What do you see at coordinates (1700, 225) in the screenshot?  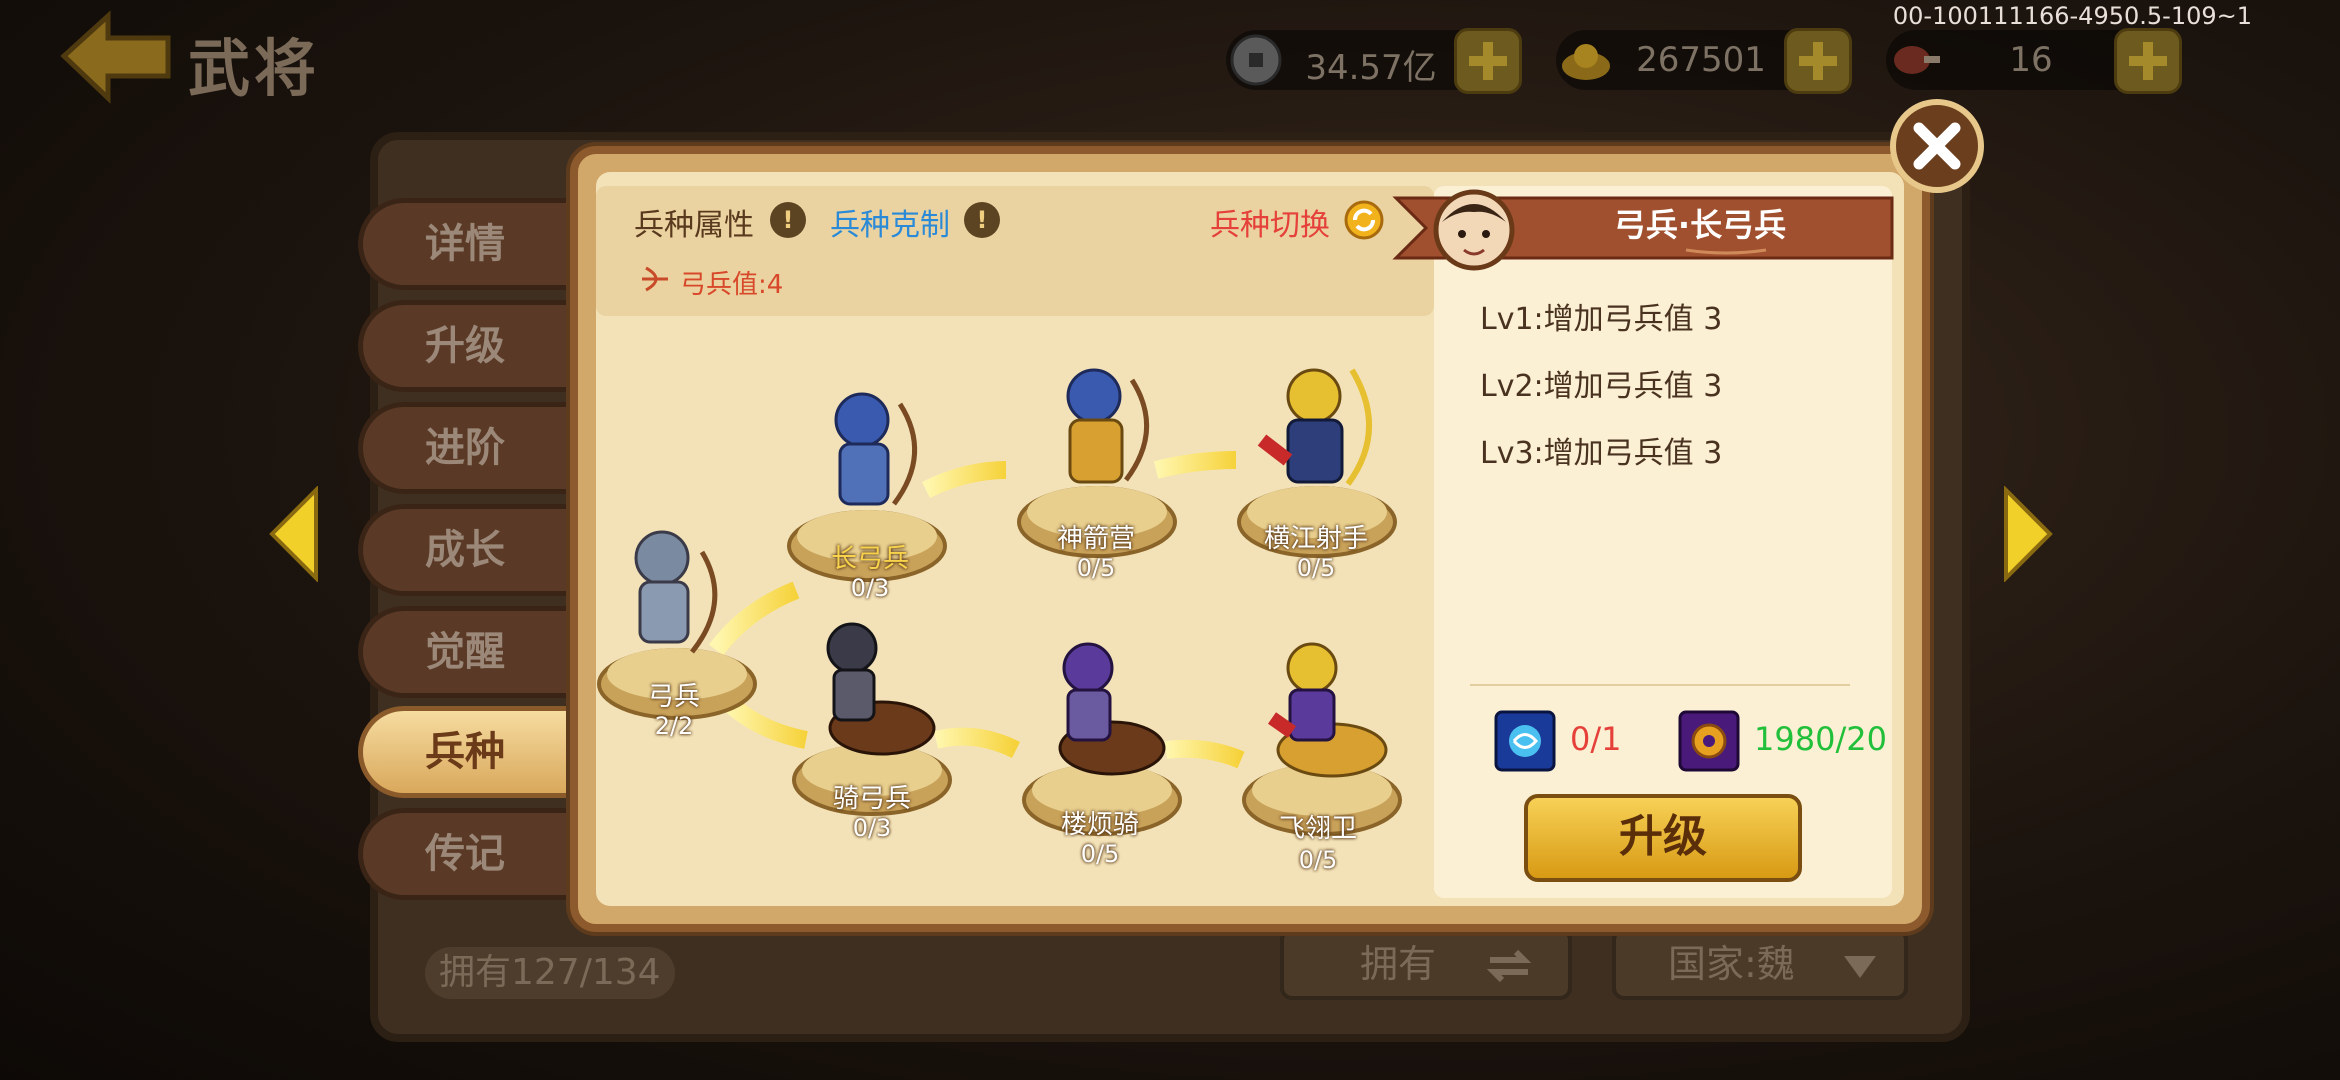 I see `troop-detail-title: 弓兵·长弓兵` at bounding box center [1700, 225].